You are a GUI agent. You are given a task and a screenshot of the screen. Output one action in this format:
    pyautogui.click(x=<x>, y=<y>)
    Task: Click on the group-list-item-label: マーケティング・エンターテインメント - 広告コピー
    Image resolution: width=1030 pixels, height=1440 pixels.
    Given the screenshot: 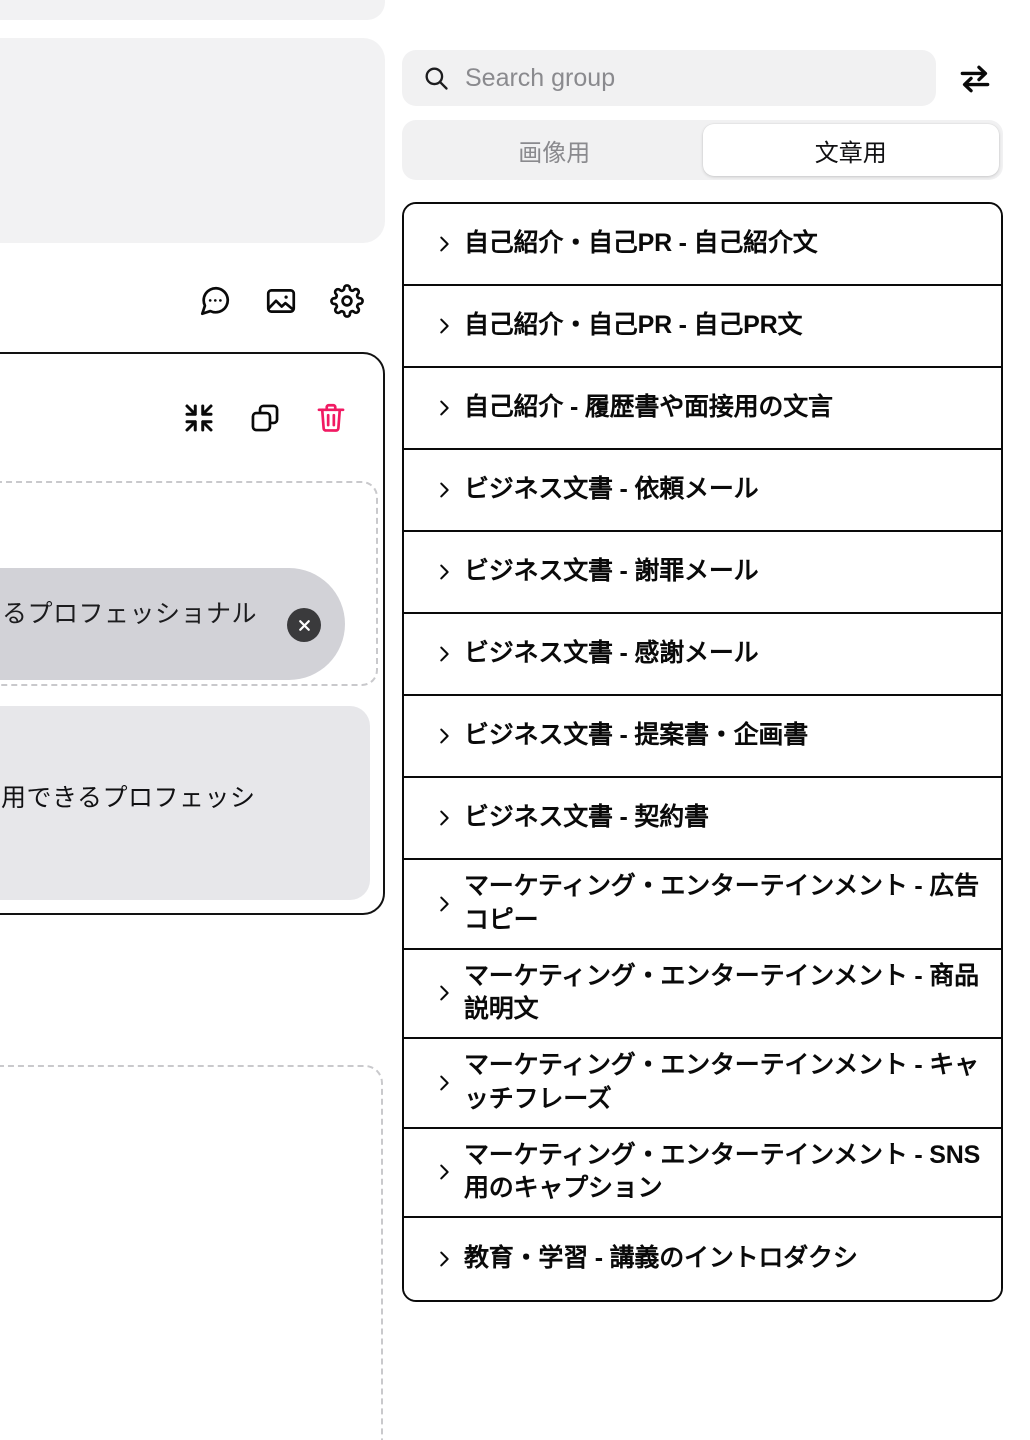 What is the action you would take?
    pyautogui.click(x=721, y=903)
    